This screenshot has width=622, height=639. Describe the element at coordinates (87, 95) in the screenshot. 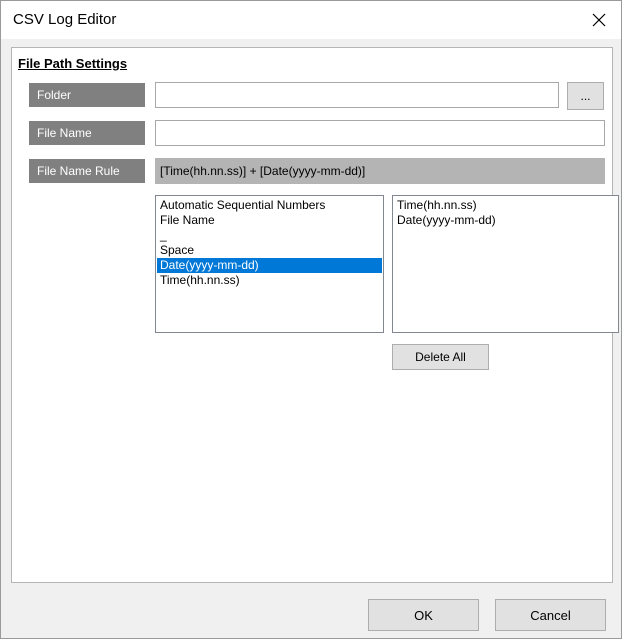

I see `folder-label: Folder` at that location.